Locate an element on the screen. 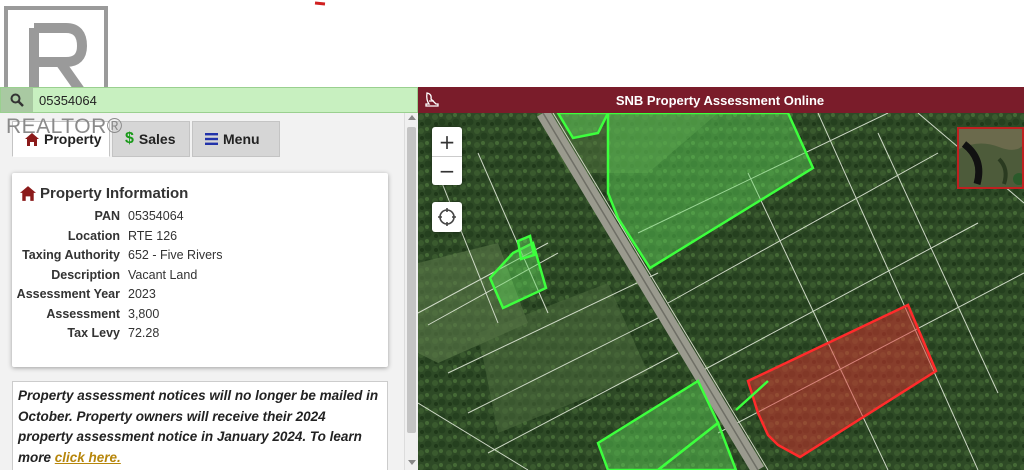  info-row-assessment-year: Assessment Year 2023 is located at coordinates (200, 297).